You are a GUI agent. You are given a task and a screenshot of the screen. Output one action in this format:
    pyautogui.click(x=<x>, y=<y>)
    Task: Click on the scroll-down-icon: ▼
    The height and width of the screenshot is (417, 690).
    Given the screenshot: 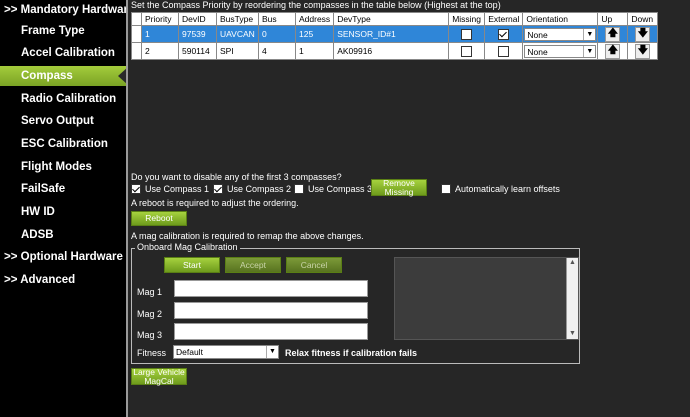 What is the action you would take?
    pyautogui.click(x=572, y=334)
    